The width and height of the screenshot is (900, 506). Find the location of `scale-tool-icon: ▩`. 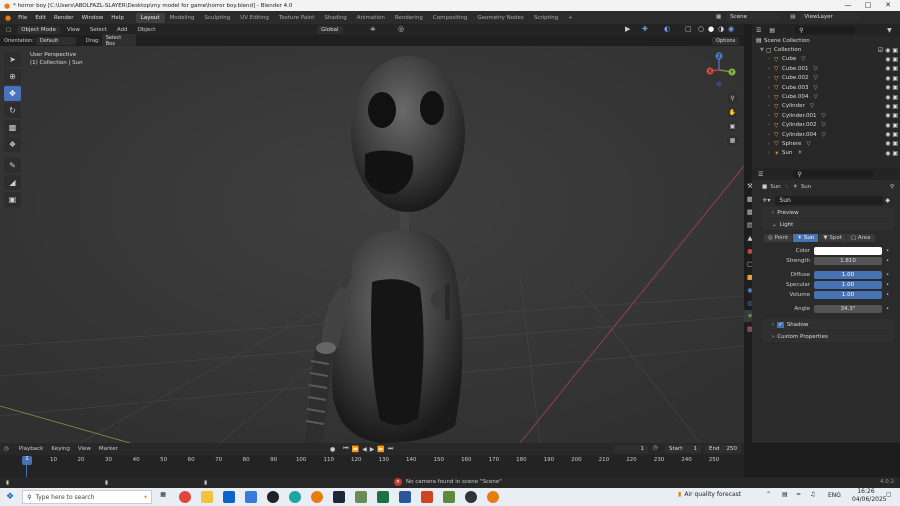

scale-tool-icon: ▩ is located at coordinates (12, 127).